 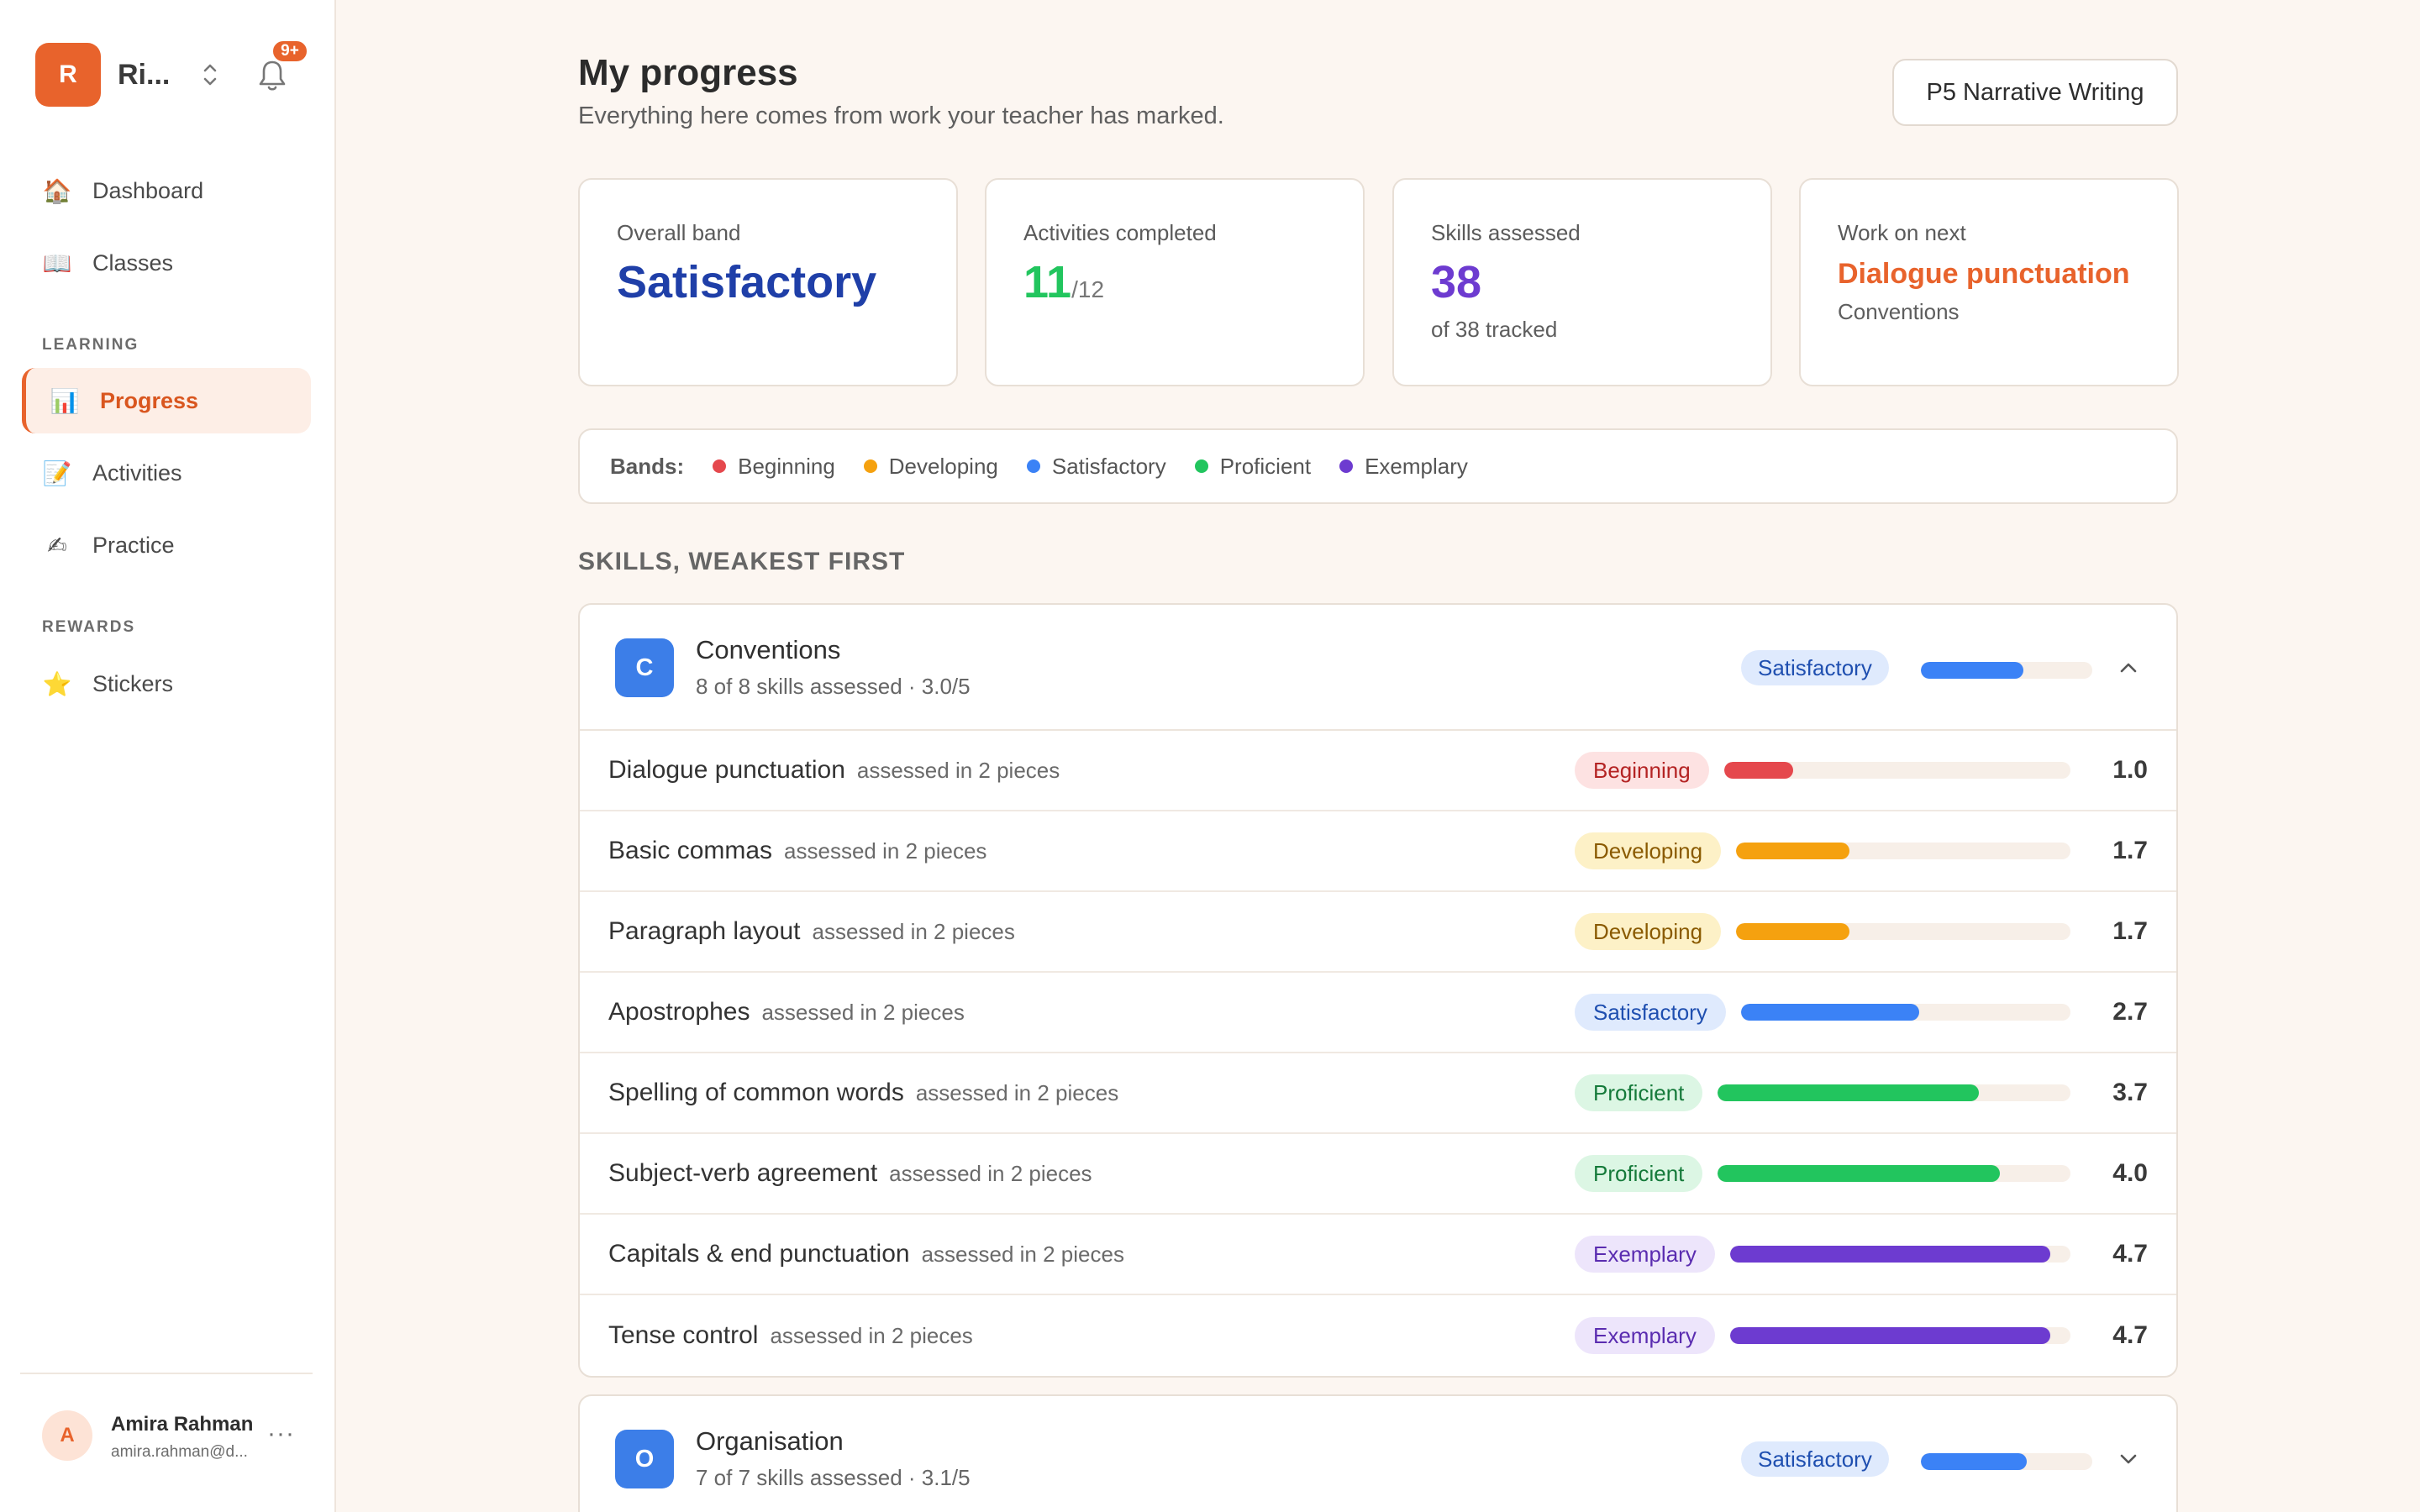 What do you see at coordinates (1639, 1173) in the screenshot?
I see `band-badge: Proficient` at bounding box center [1639, 1173].